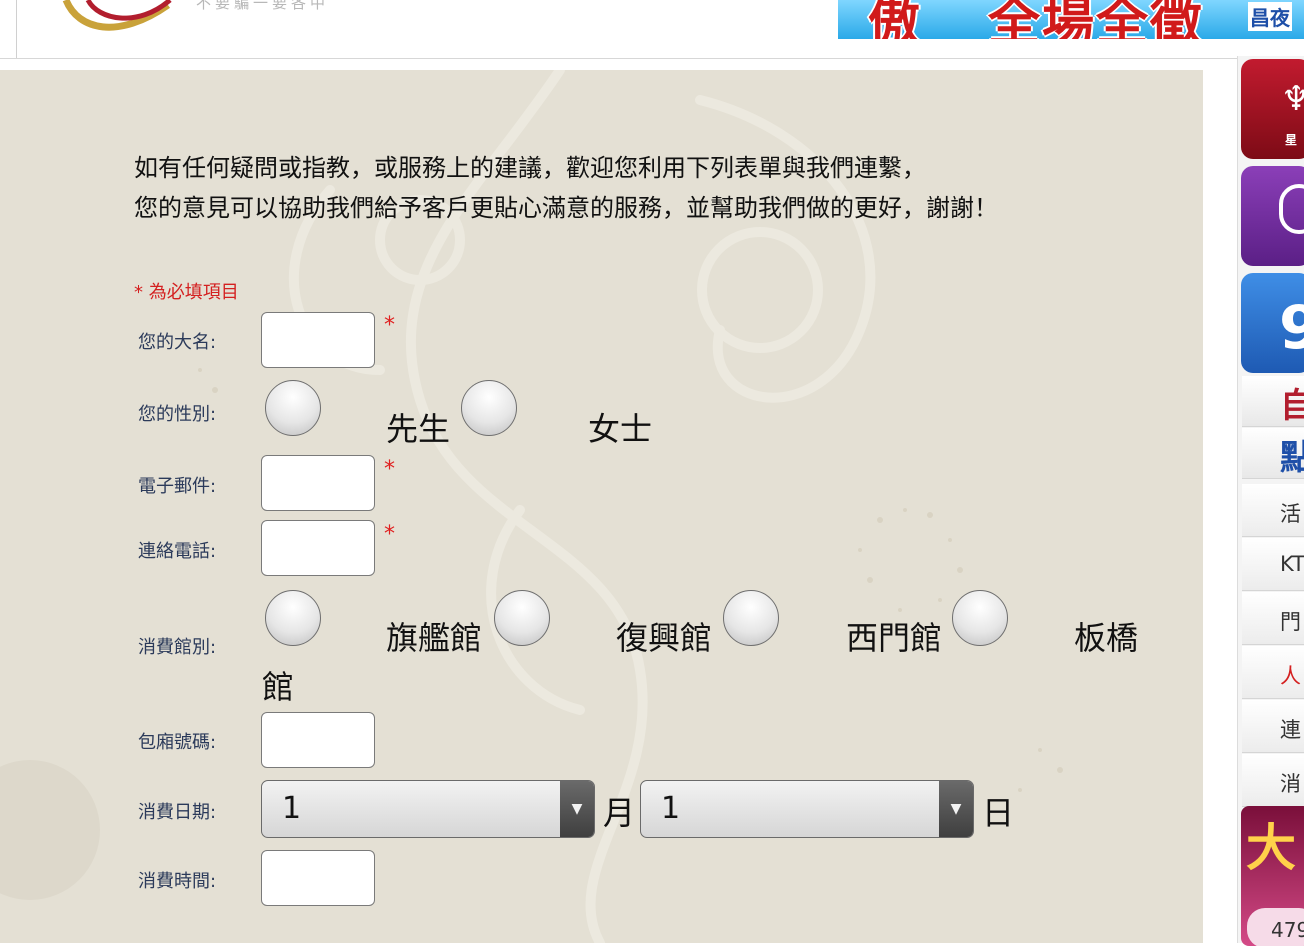 The width and height of the screenshot is (1304, 946). Describe the element at coordinates (186, 292) in the screenshot. I see `required-note: * 為必填項目` at that location.